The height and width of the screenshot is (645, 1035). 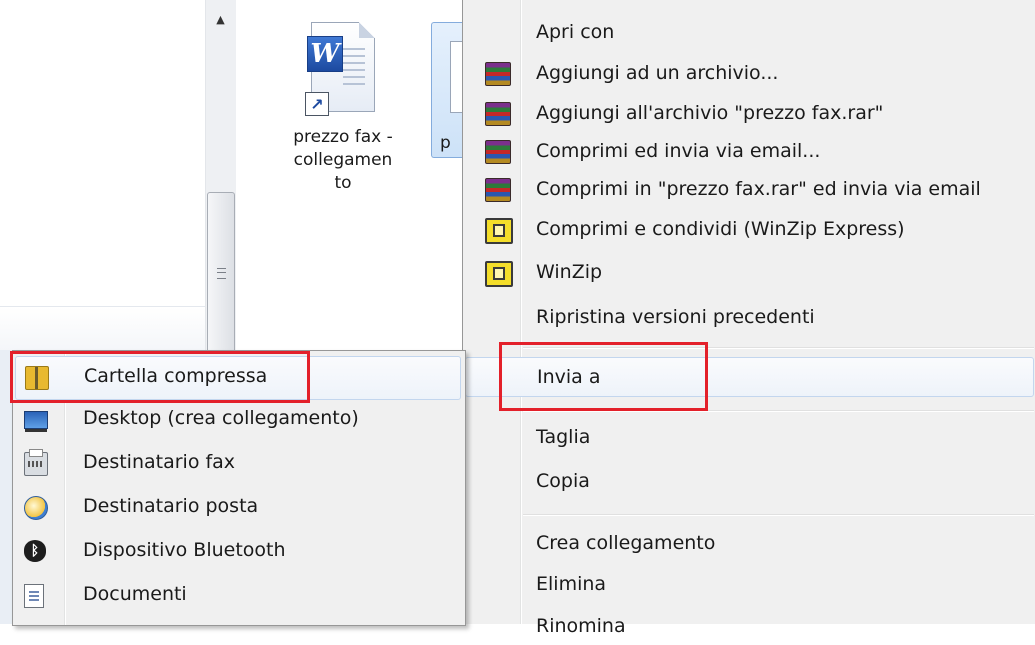 I want to click on sendto-item-desktop: Desktop (crea collegamento), so click(x=238, y=420).